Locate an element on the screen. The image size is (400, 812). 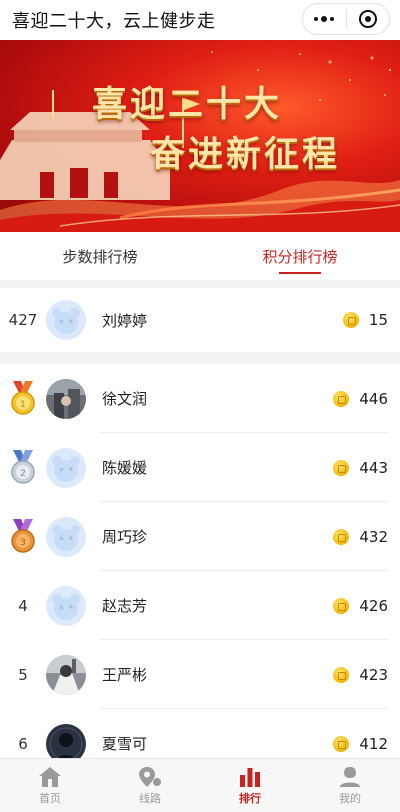
user-name: 徐文润 is located at coordinates (125, 399).